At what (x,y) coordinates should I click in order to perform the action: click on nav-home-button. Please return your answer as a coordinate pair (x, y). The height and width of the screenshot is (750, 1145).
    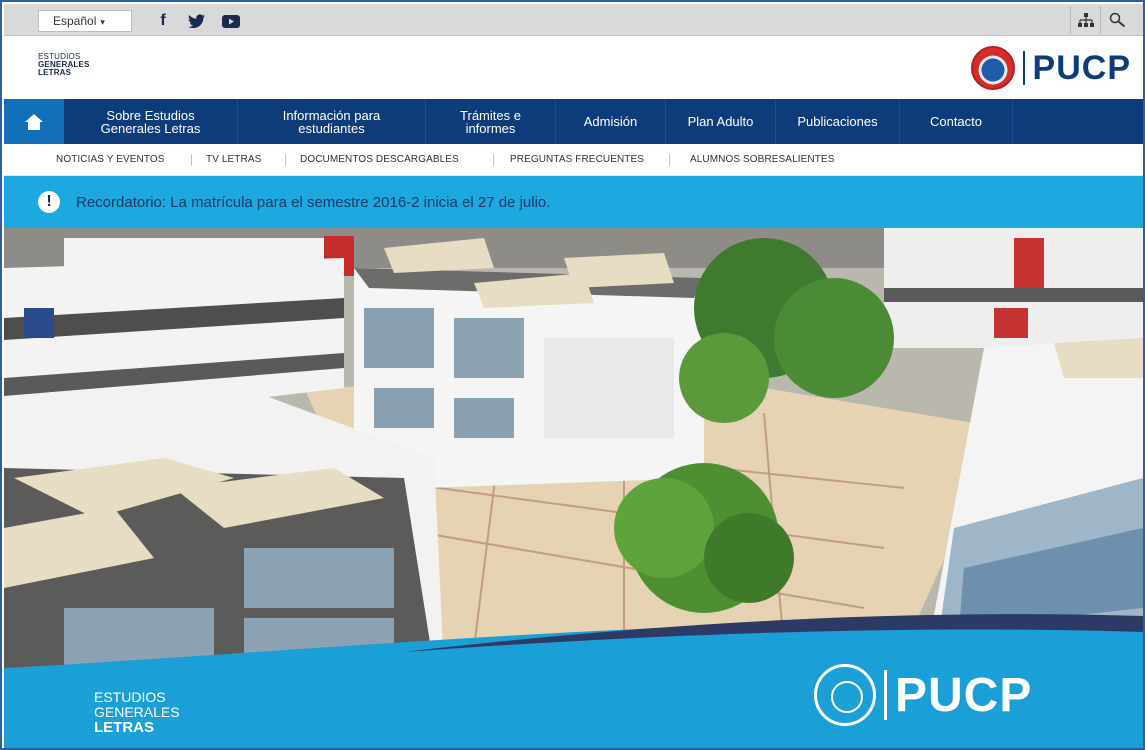
    Looking at the image, I should click on (34, 121).